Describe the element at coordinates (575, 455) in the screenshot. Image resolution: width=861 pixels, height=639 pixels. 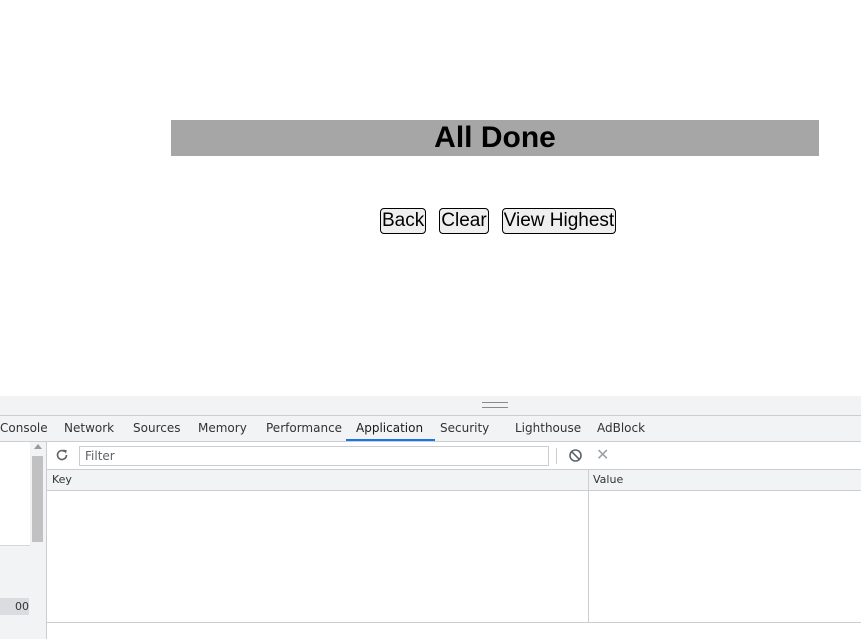
I see `block-icon` at that location.